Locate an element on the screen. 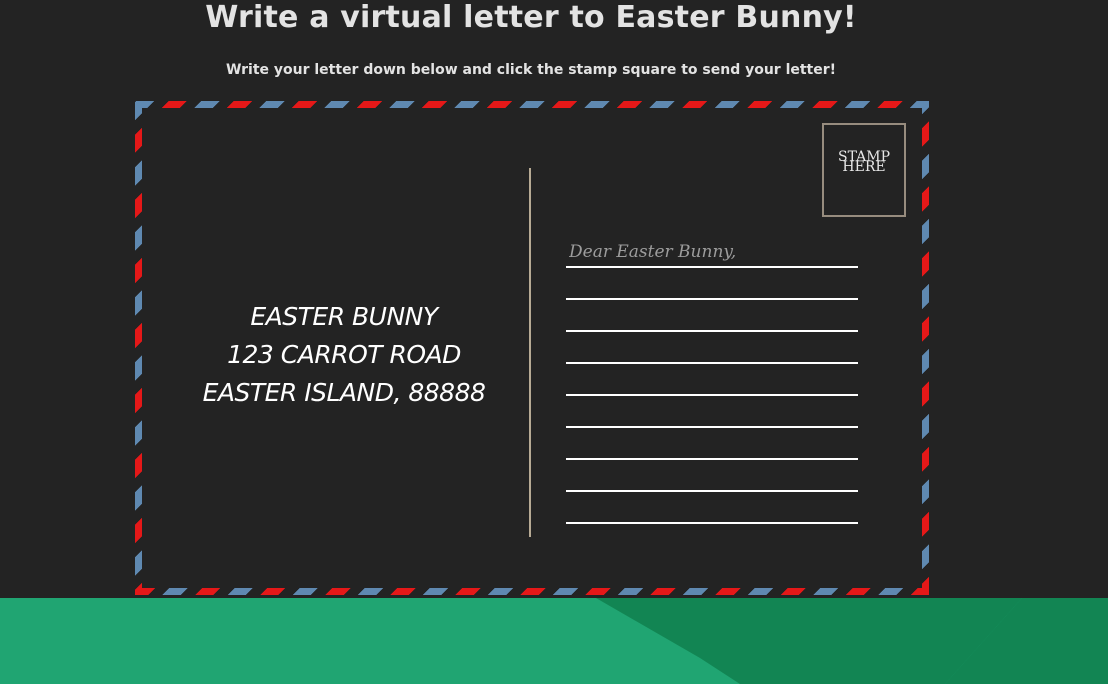 This screenshot has width=1108, height=684. letter-form is located at coordinates (712, 380).